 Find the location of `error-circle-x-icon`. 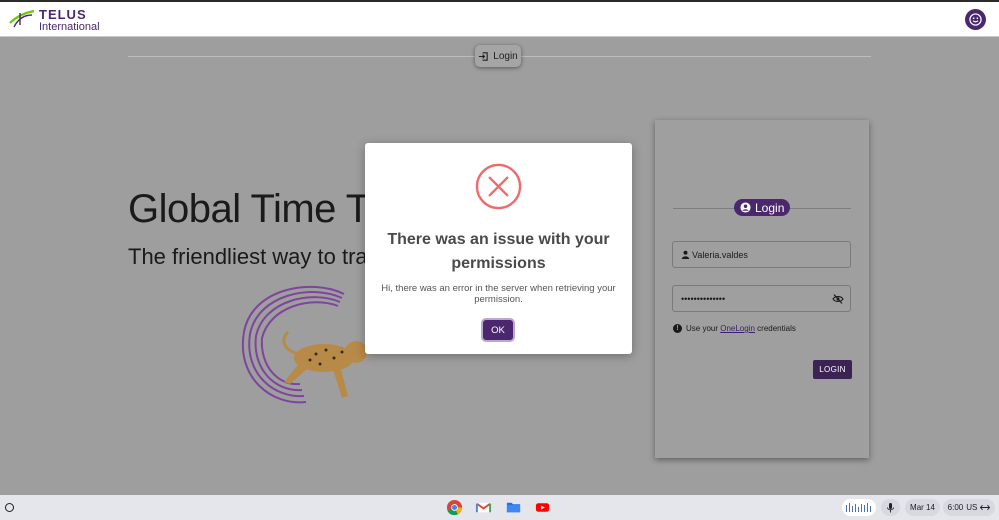

error-circle-x-icon is located at coordinates (498, 186).